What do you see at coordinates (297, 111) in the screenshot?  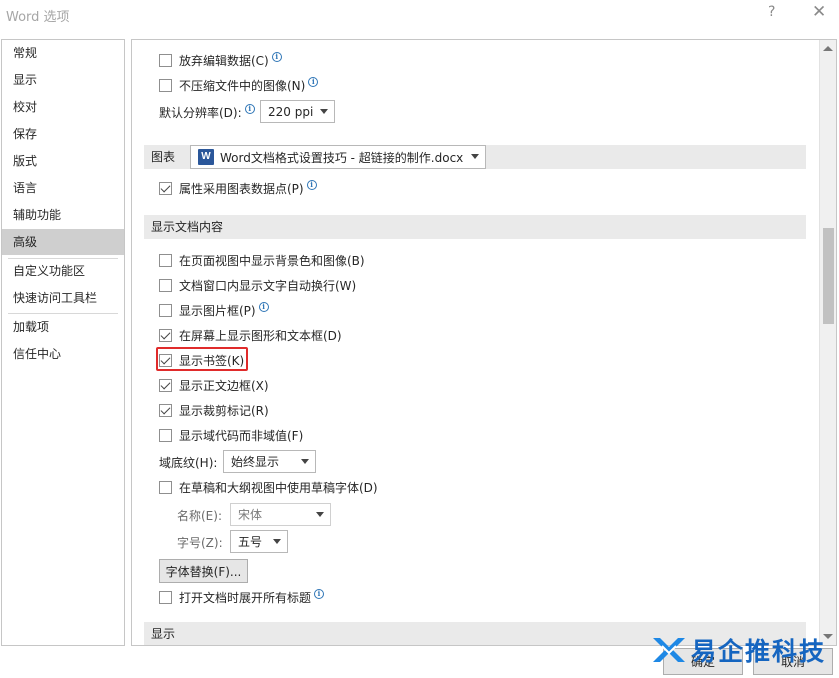 I see `default-resolution-select: 220 ppi` at bounding box center [297, 111].